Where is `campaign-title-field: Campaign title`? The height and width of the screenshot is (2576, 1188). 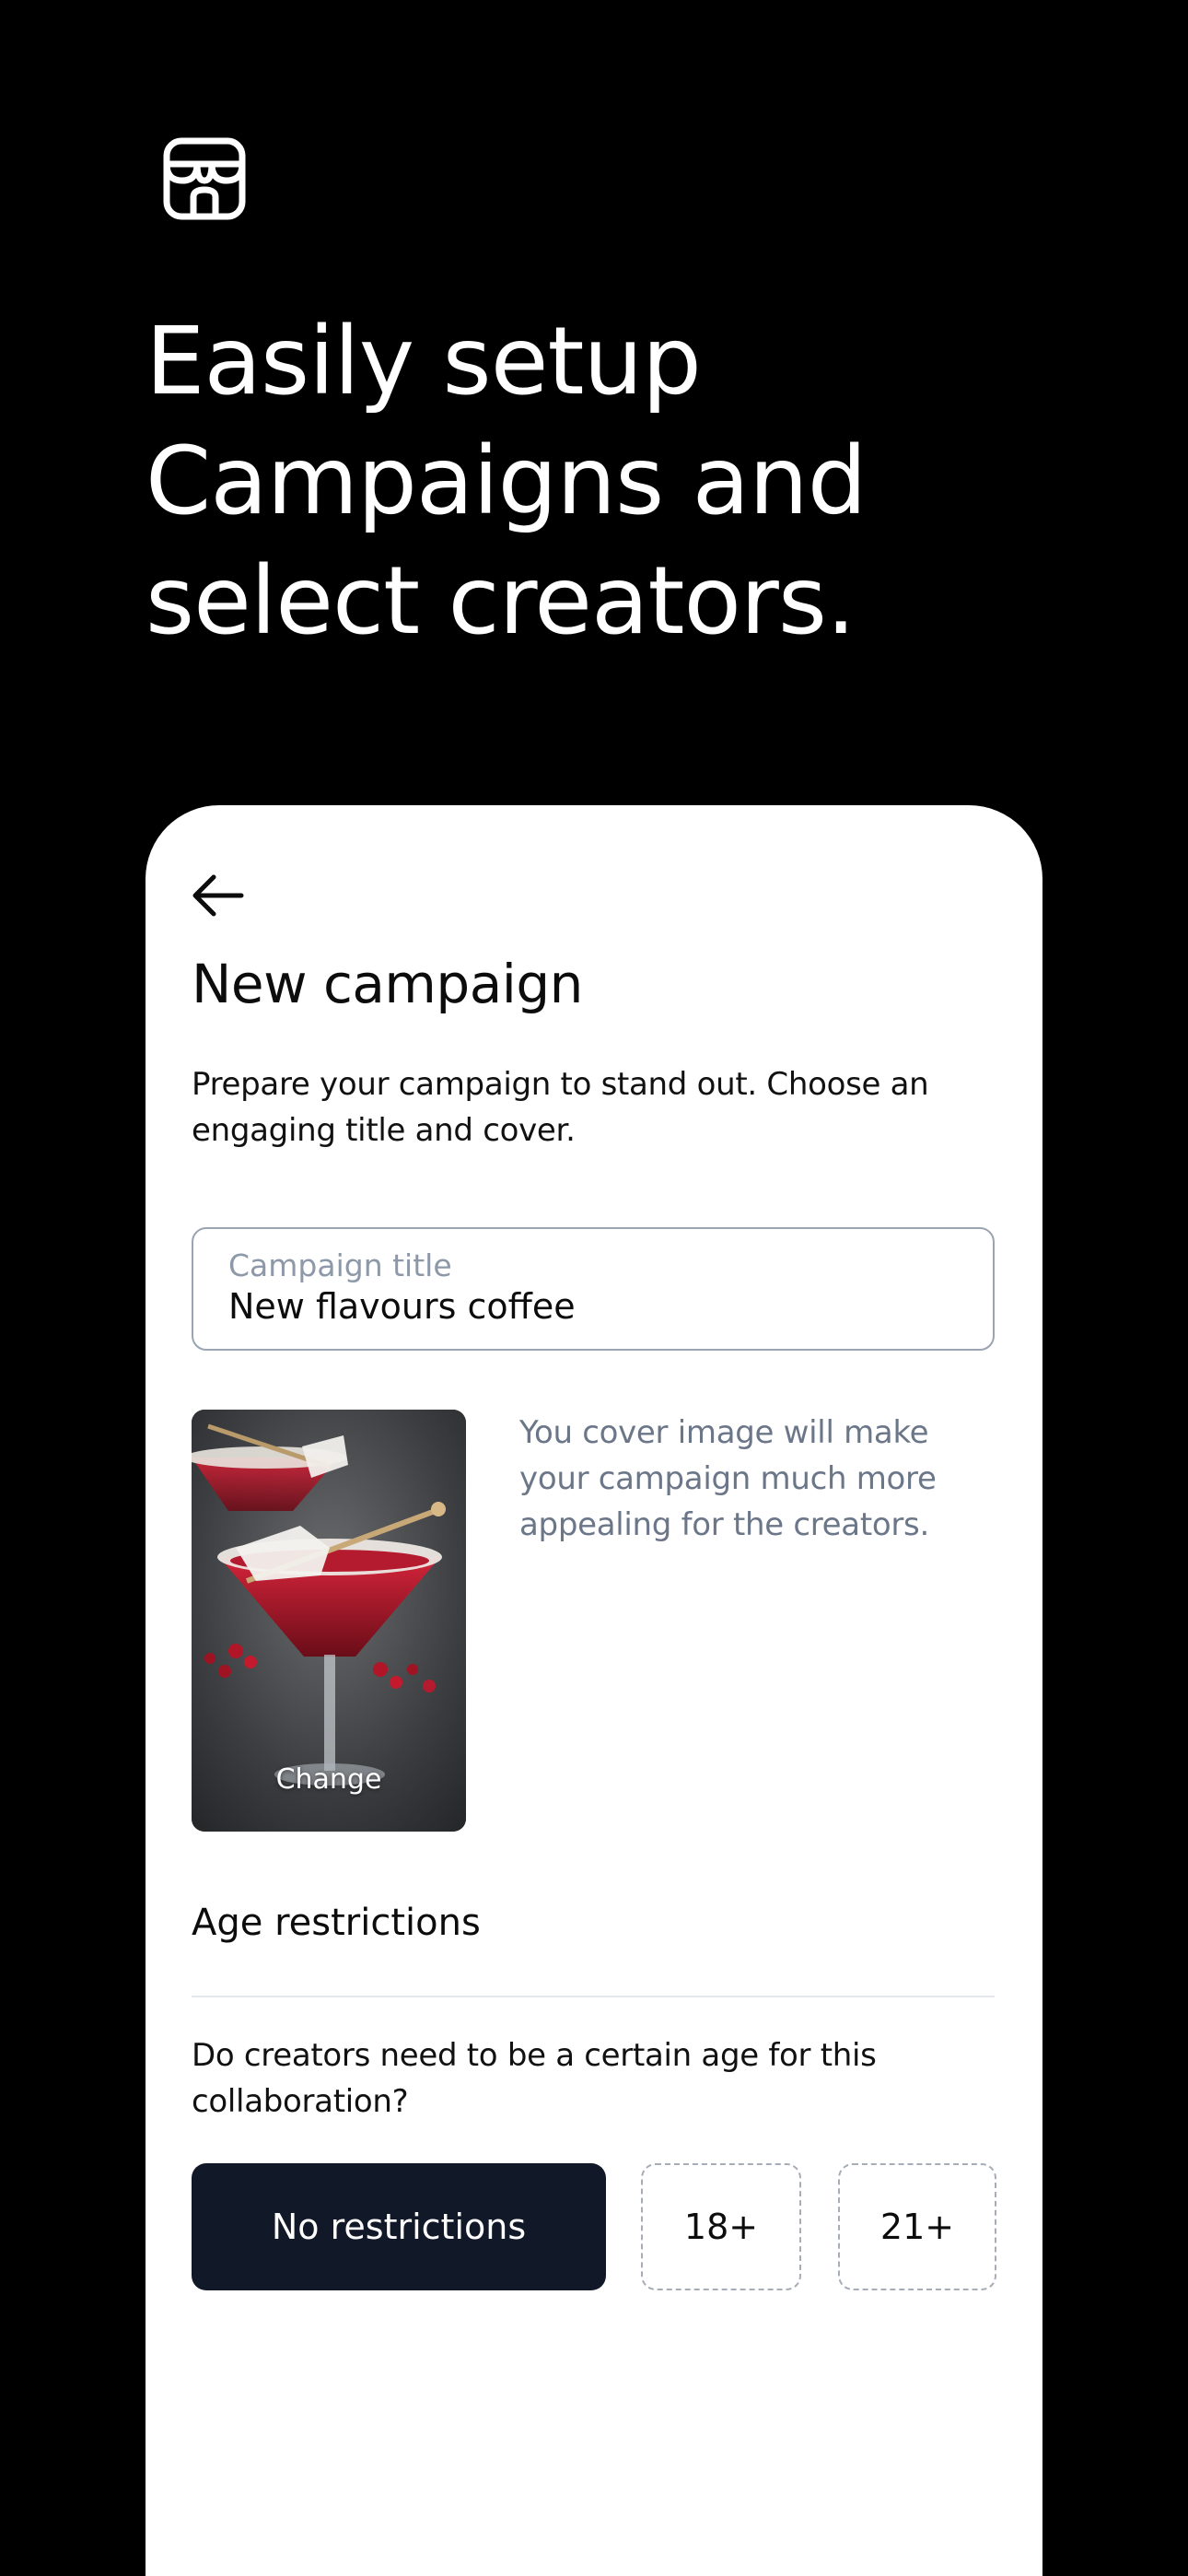 campaign-title-field: Campaign title is located at coordinates (593, 1289).